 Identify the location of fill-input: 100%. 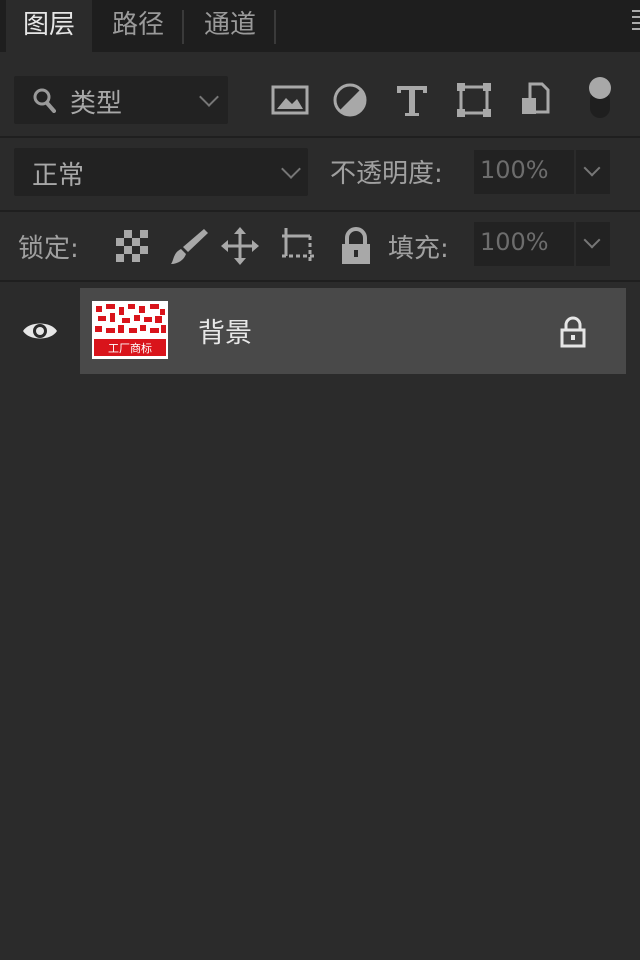
(524, 244).